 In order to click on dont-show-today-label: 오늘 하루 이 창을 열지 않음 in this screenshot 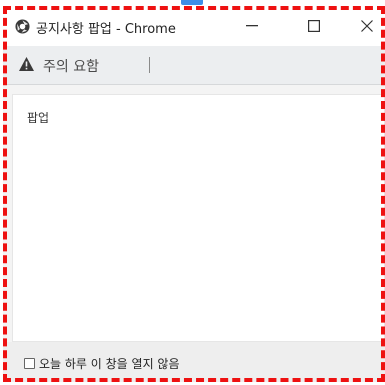, I will do `click(109, 363)`.